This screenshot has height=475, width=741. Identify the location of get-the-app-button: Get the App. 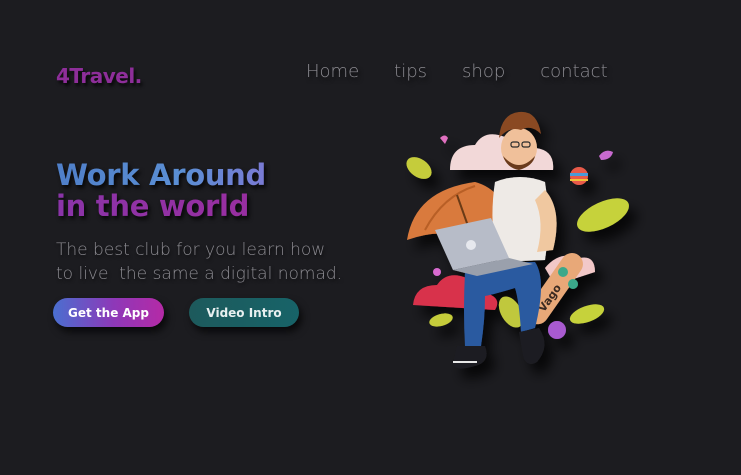
(108, 312).